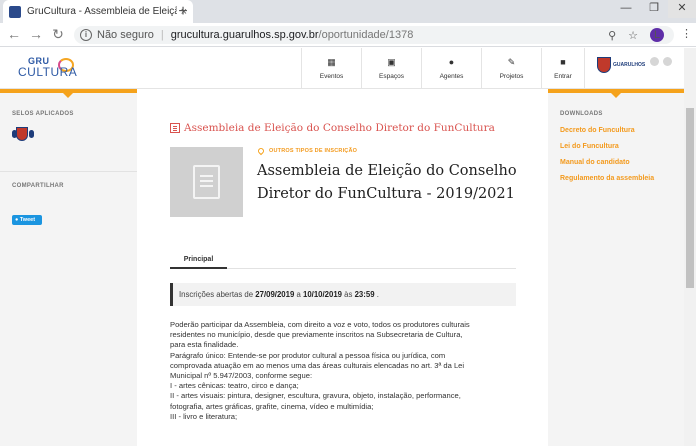  Describe the element at coordinates (581, 114) in the screenshot. I see `downloads-heading: DOWNLOADS` at that location.